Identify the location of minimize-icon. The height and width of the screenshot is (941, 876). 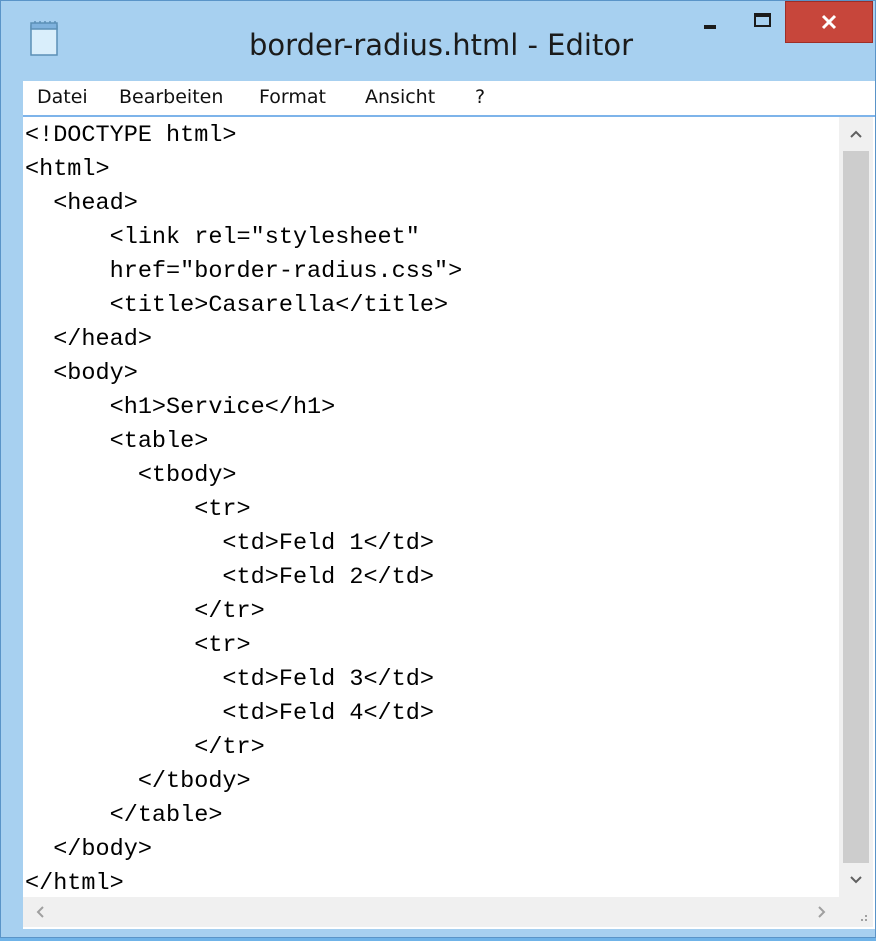
(710, 27).